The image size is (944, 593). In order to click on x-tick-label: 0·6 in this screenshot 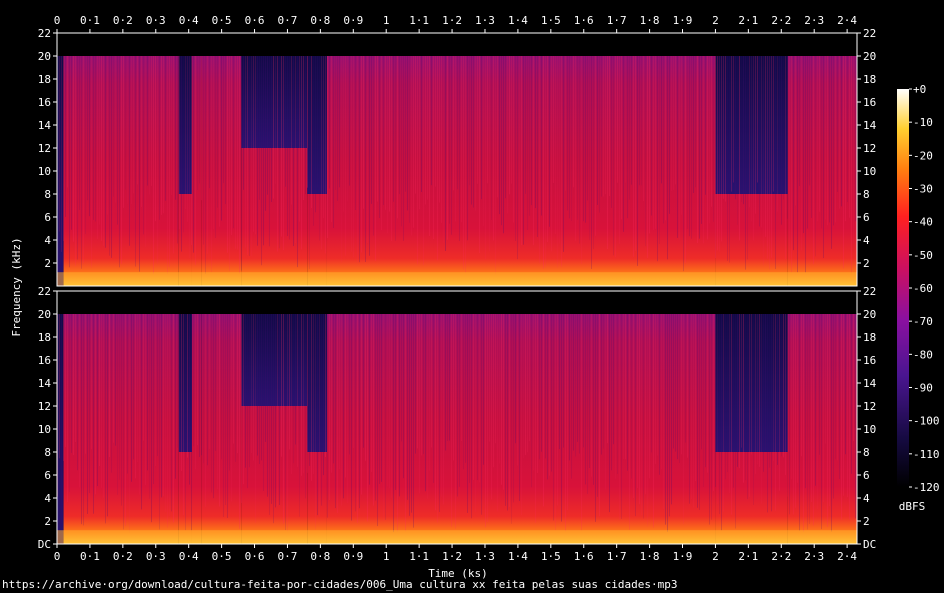, I will do `click(255, 556)`.